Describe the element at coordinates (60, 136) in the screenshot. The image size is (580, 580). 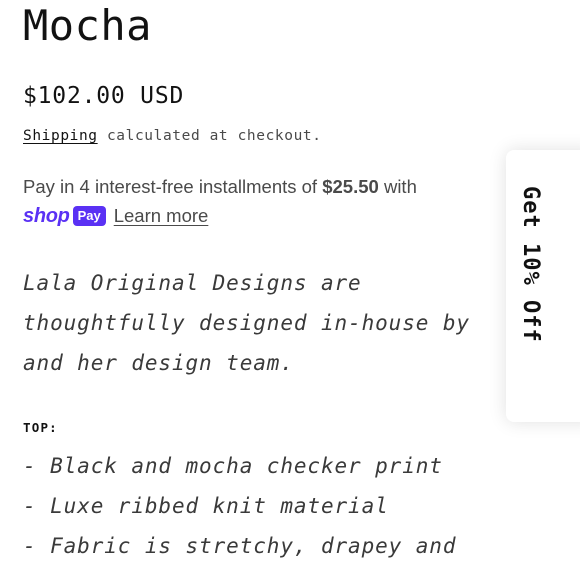
I see `shipping-link: Shipping` at that location.